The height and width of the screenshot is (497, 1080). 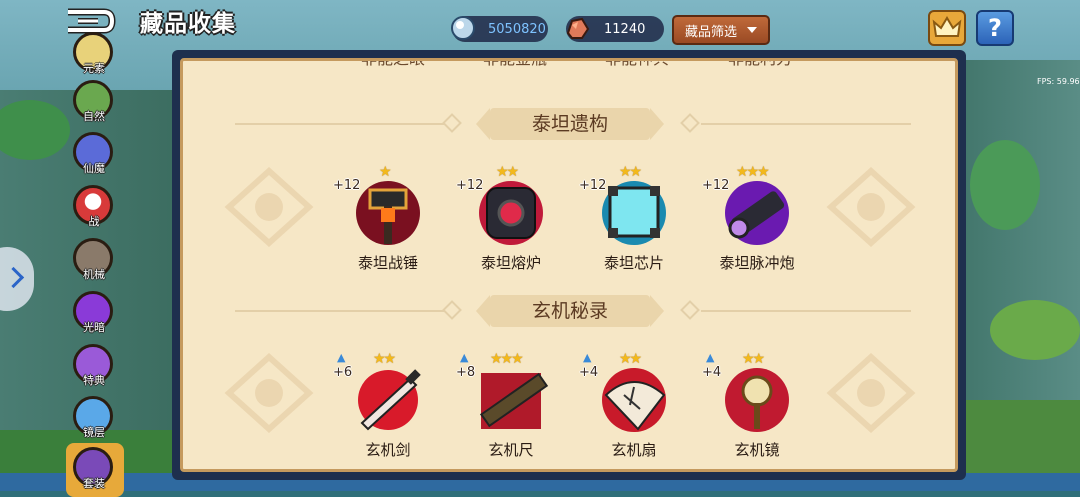 I want to click on chevron-right-icon, so click(x=13, y=277).